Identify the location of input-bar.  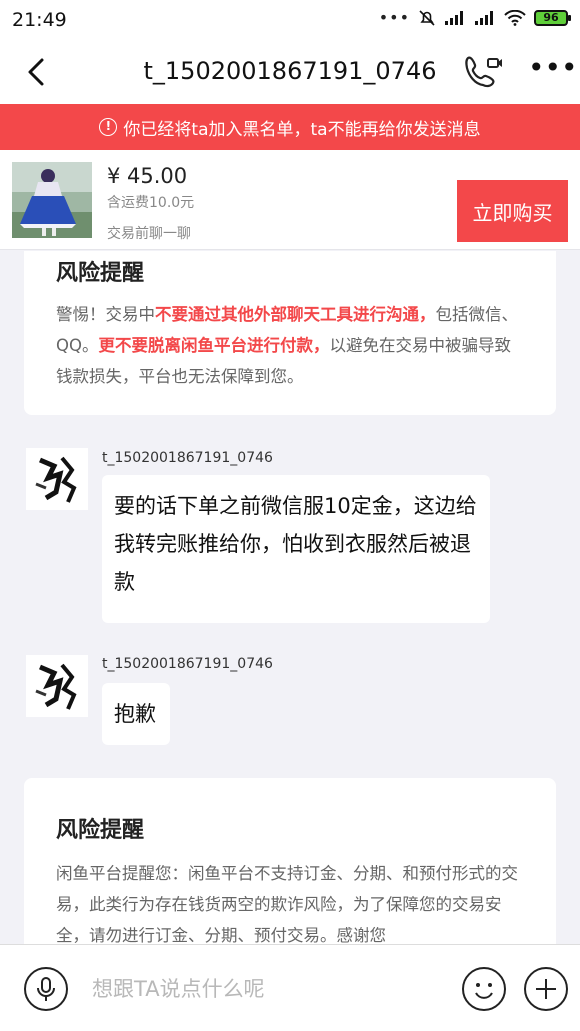
(290, 987).